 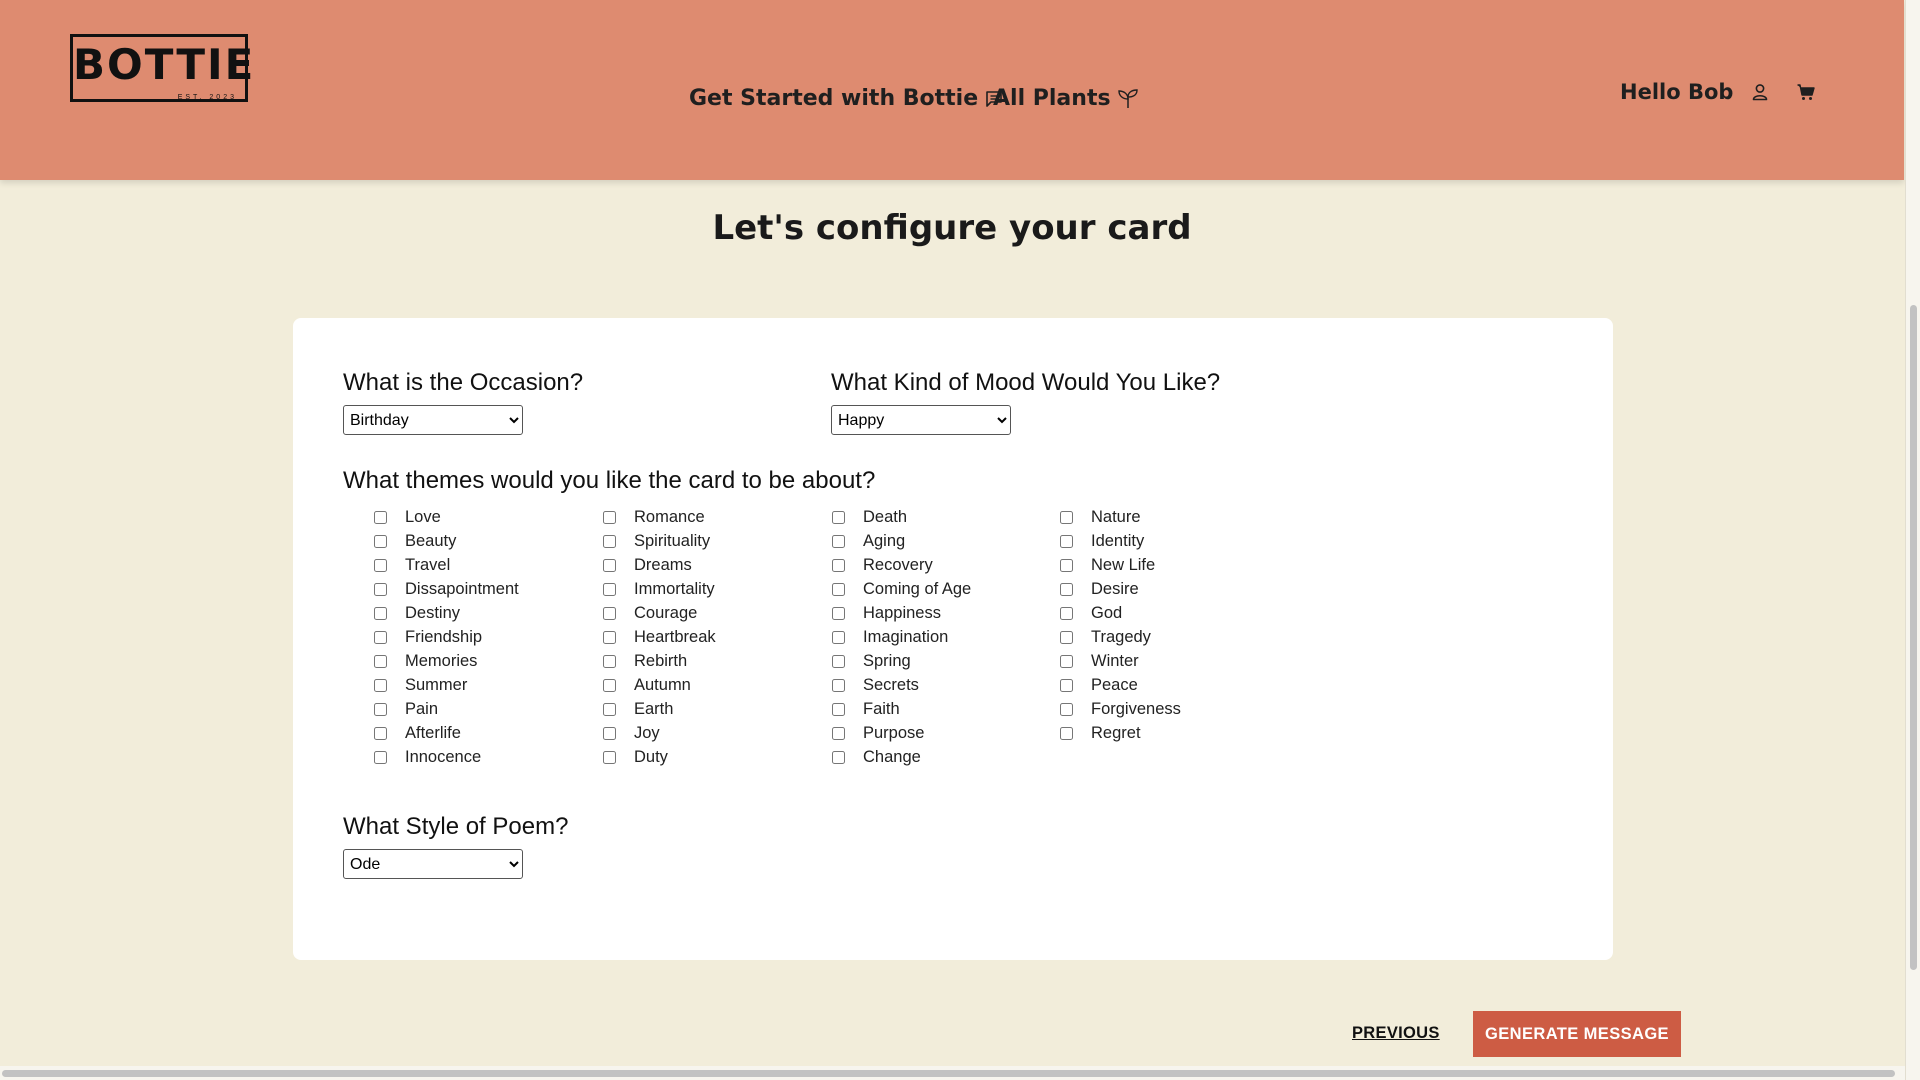 I want to click on theme-nature: Nature, so click(x=1120, y=517).